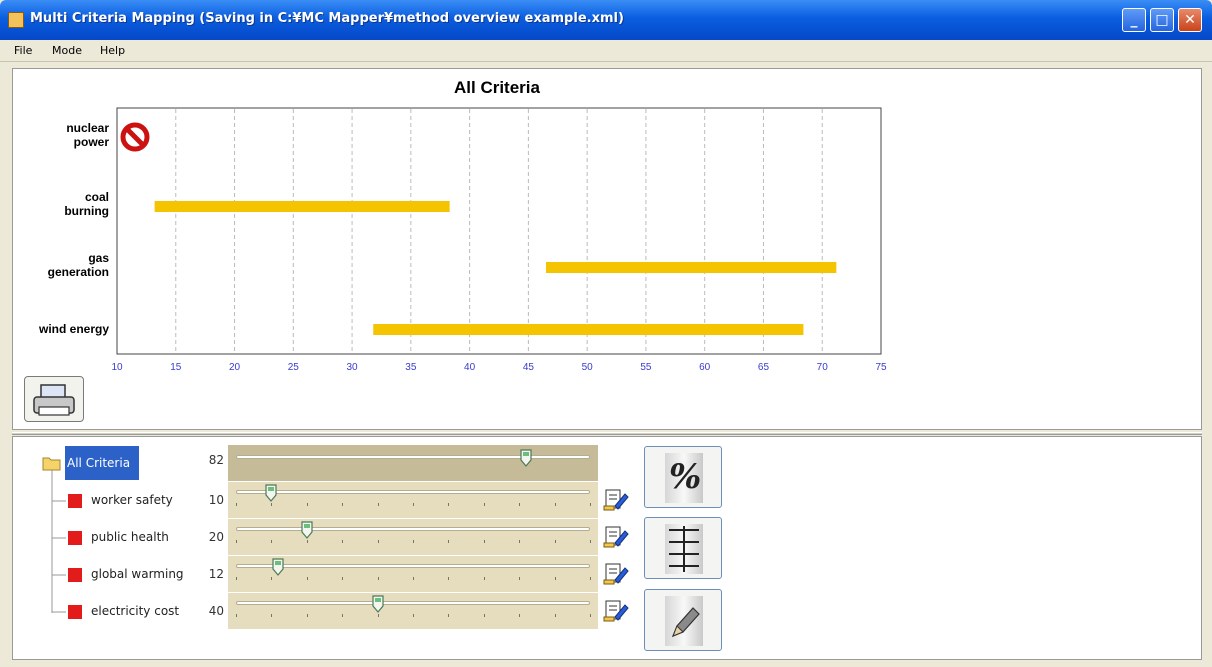 The height and width of the screenshot is (667, 1212). I want to click on maximize-button: □, so click(1162, 20).